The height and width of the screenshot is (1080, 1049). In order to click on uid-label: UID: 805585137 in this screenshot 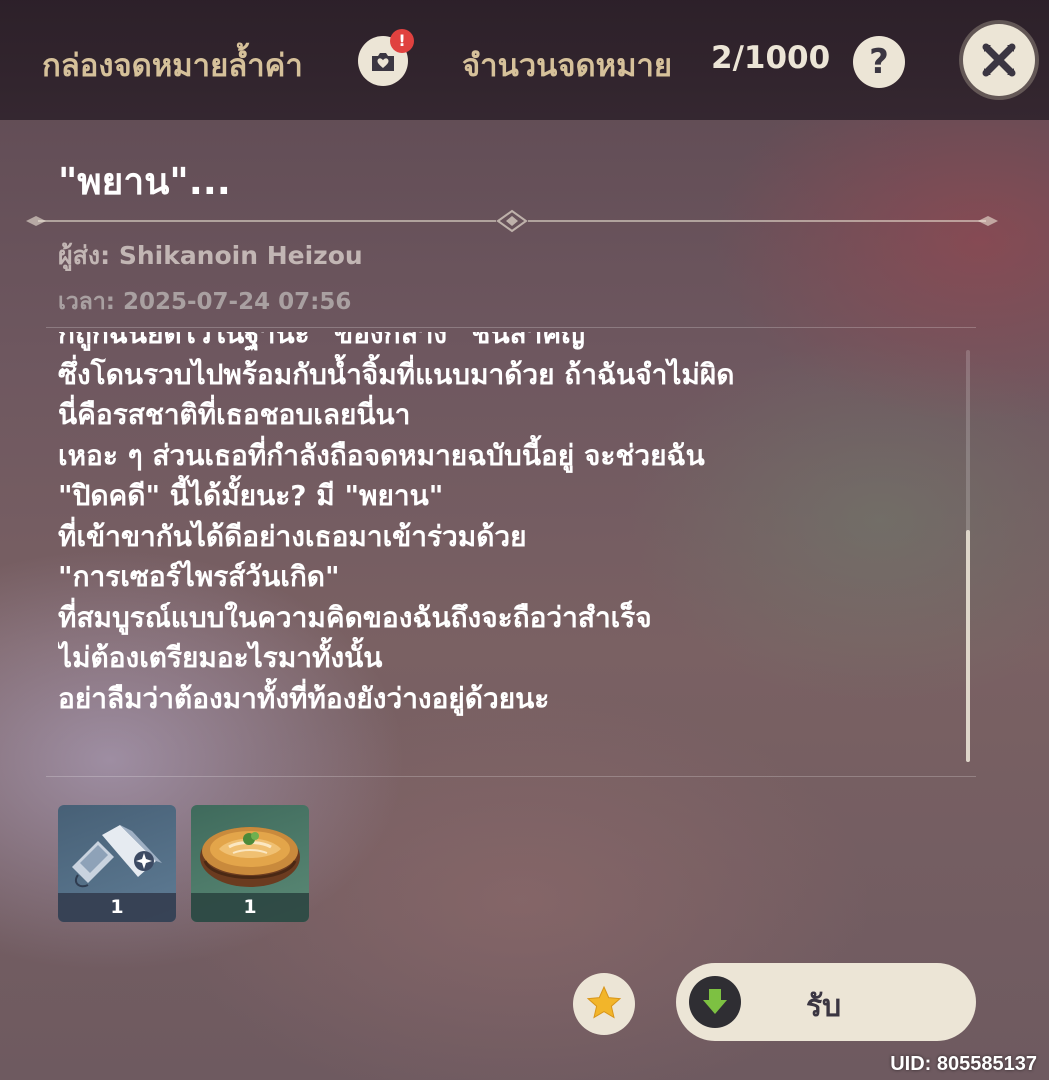, I will do `click(963, 1064)`.